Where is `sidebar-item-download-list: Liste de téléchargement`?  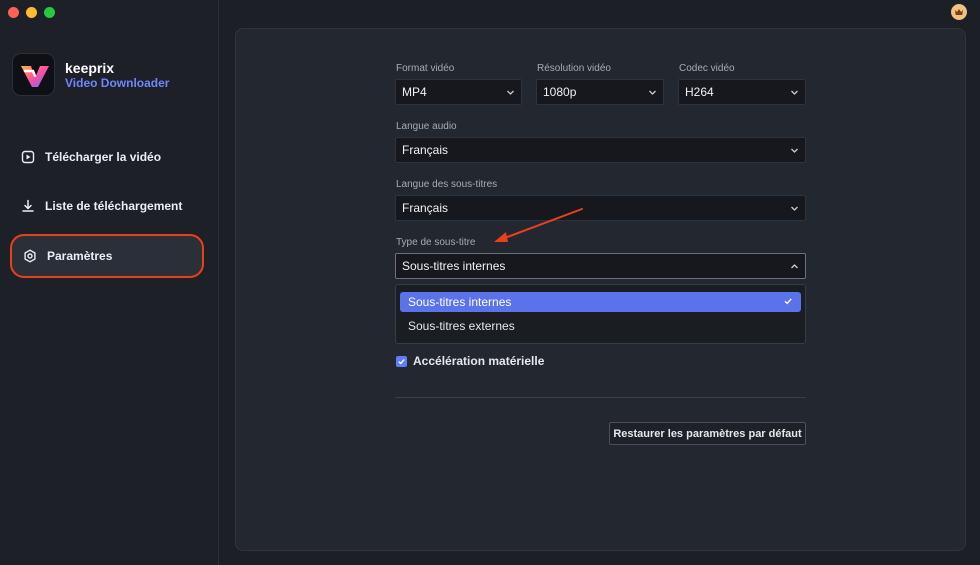 sidebar-item-download-list: Liste de téléchargement is located at coordinates (107, 206).